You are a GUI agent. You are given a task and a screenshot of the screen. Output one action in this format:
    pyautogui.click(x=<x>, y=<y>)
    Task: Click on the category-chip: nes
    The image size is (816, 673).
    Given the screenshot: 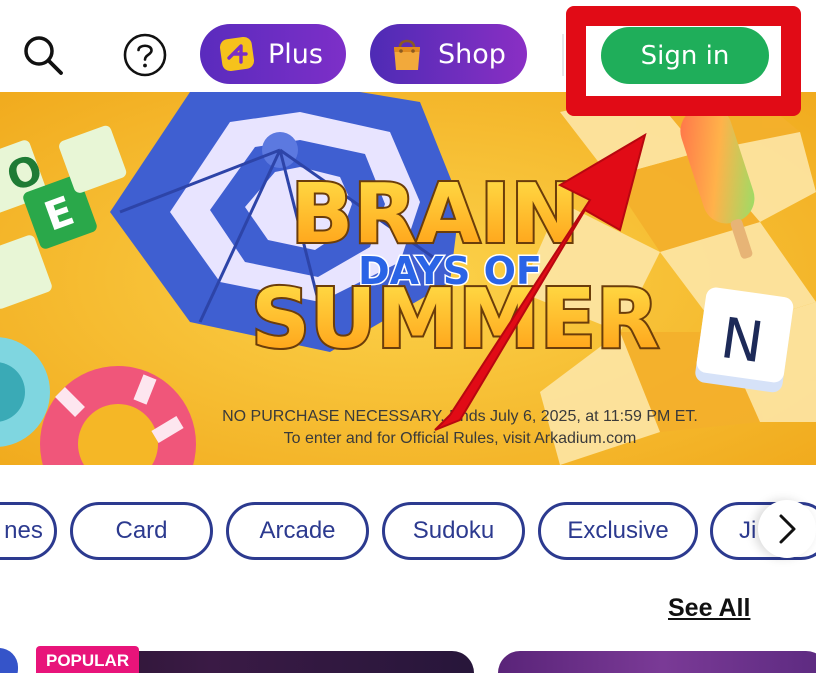 What is the action you would take?
    pyautogui.click(x=28, y=531)
    